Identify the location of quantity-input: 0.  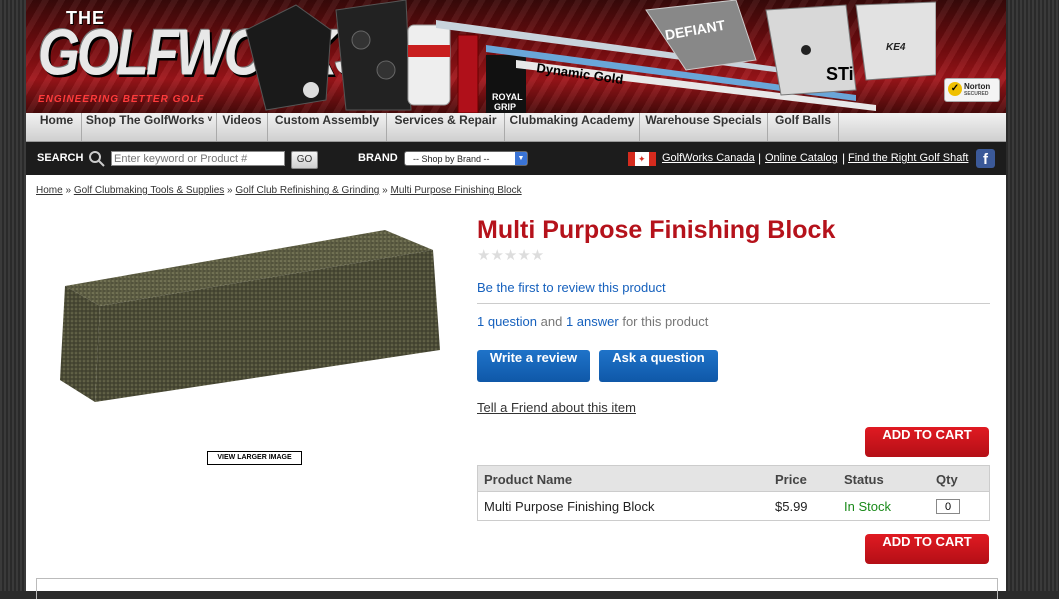
(948, 506).